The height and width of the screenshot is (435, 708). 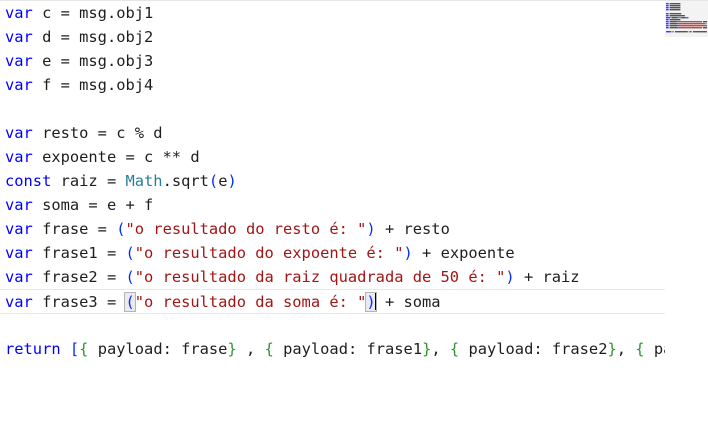 What do you see at coordinates (93, 61) in the screenshot?
I see `code-token: e = msg.obj3` at bounding box center [93, 61].